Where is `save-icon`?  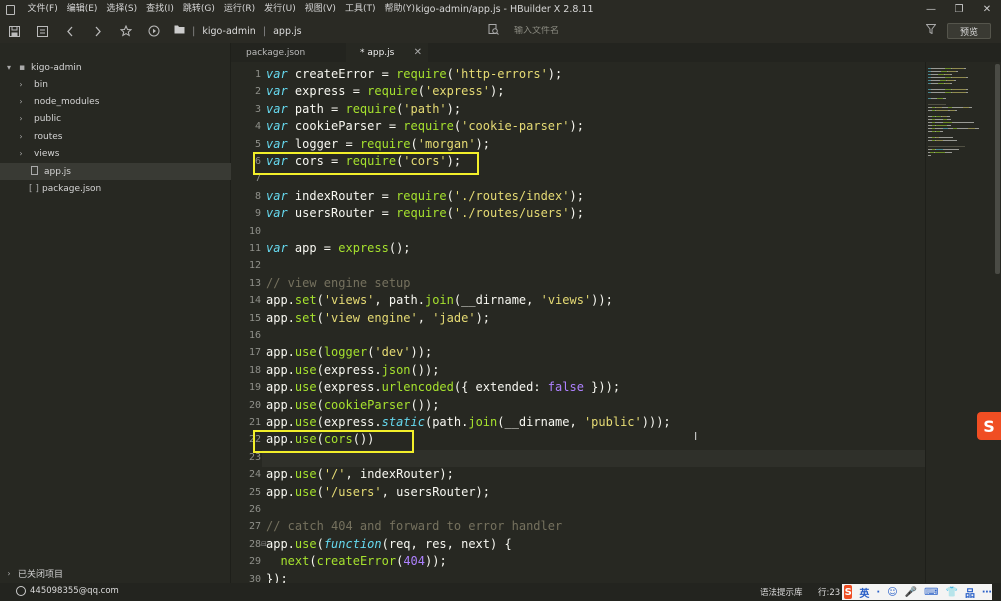 save-icon is located at coordinates (14, 31).